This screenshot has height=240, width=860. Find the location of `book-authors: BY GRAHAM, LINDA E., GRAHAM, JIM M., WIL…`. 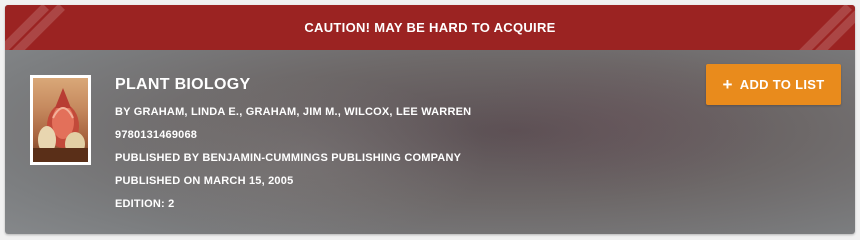

book-authors: BY GRAHAM, LINDA E., GRAHAM, JIM M., WIL… is located at coordinates (293, 112).